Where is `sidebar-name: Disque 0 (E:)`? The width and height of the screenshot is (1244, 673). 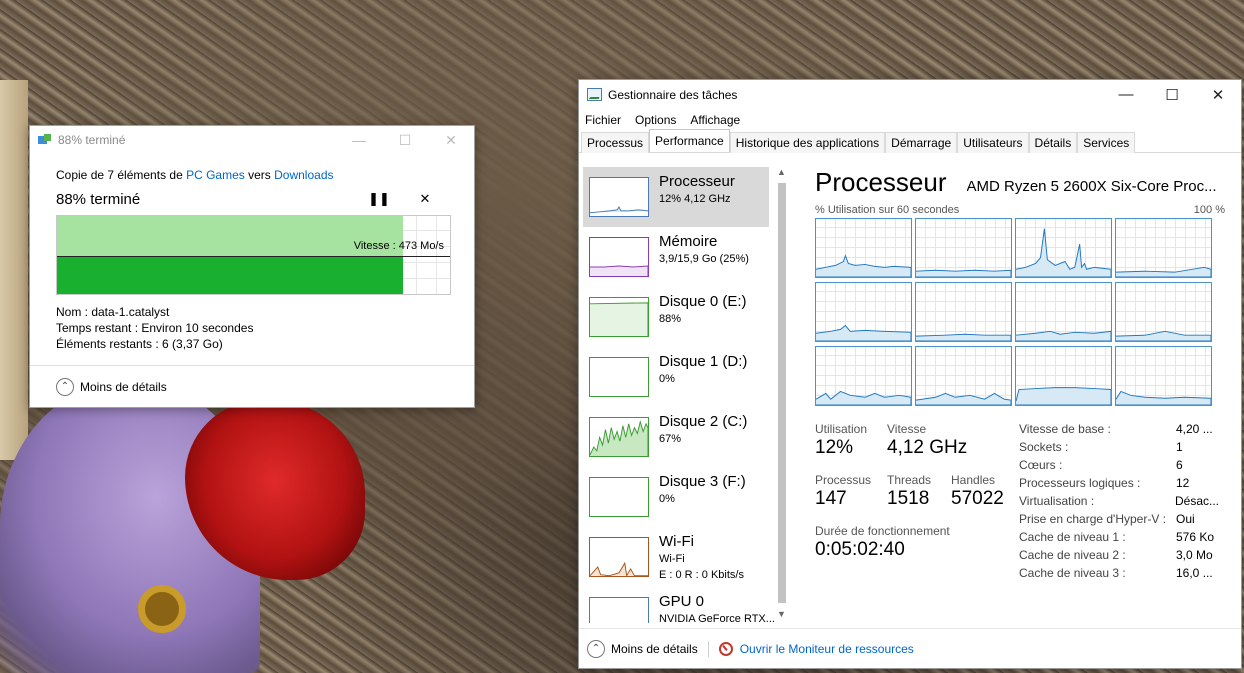 sidebar-name: Disque 0 (E:) is located at coordinates (703, 301).